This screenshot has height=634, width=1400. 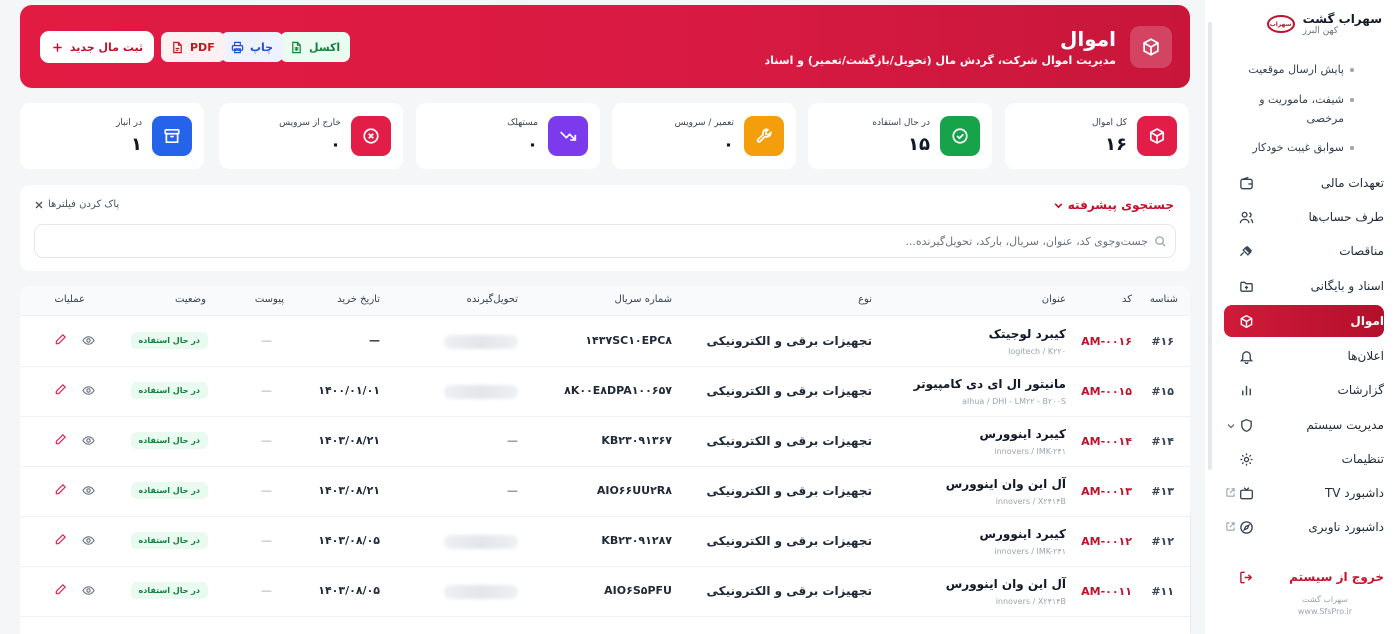 What do you see at coordinates (358, 299) in the screenshot?
I see `column-header-date: تاریخ خرید` at bounding box center [358, 299].